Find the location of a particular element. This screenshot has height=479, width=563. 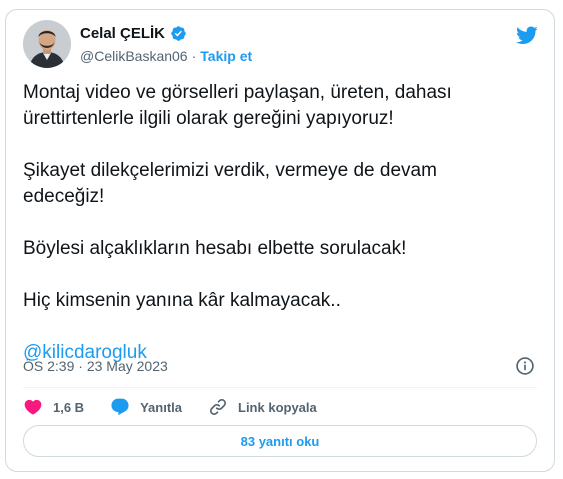

reply-button: Yanıtla is located at coordinates (146, 407).